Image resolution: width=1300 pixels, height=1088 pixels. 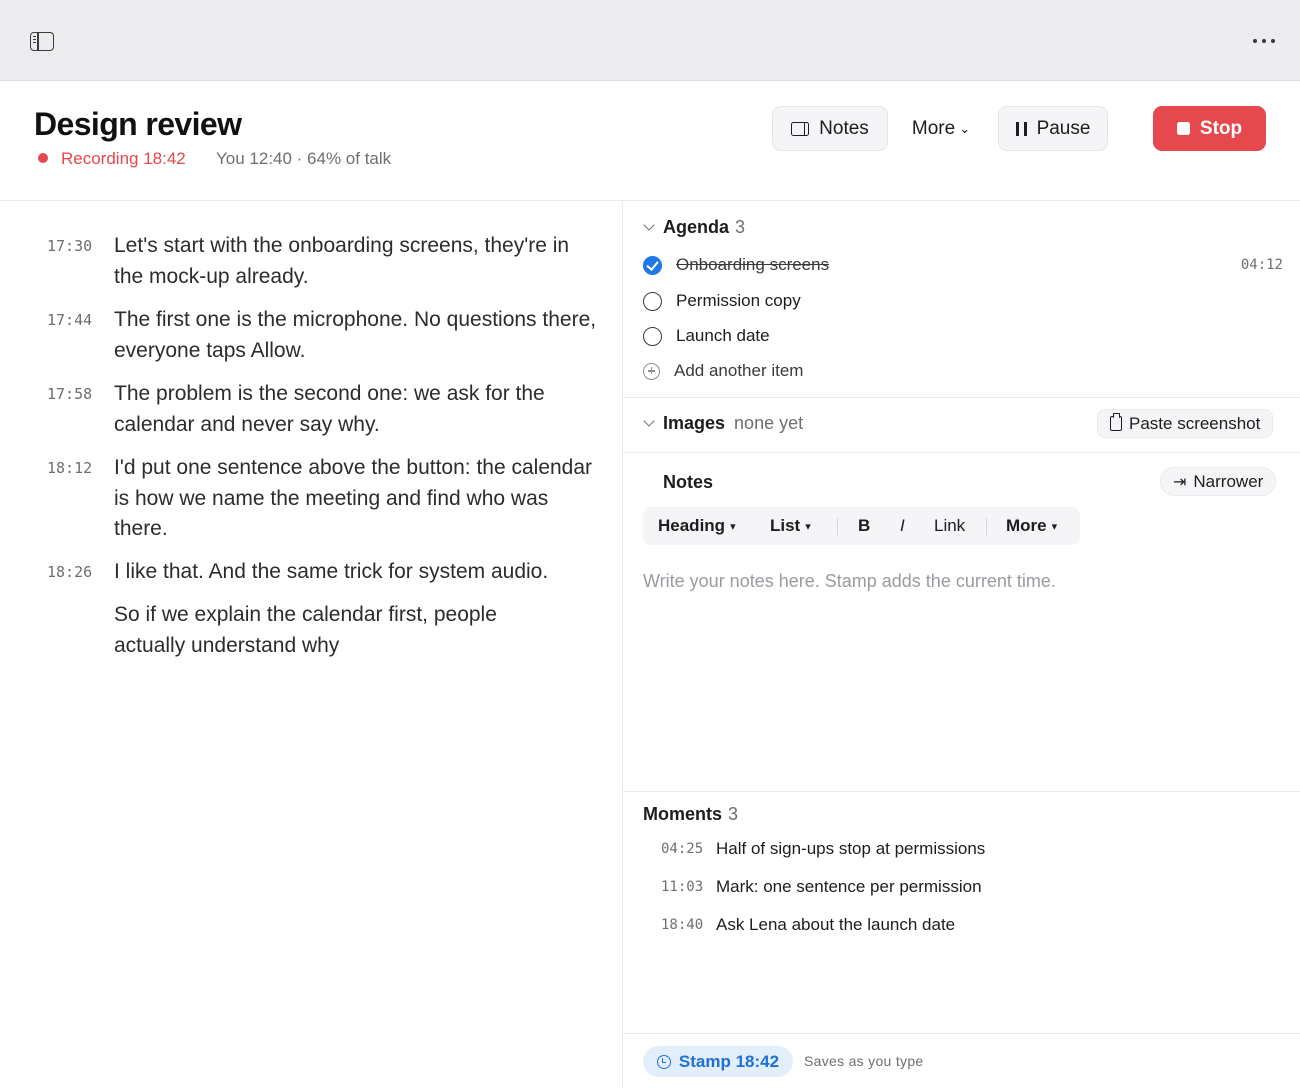 I want to click on add-item-label: Add another item, so click(x=739, y=370).